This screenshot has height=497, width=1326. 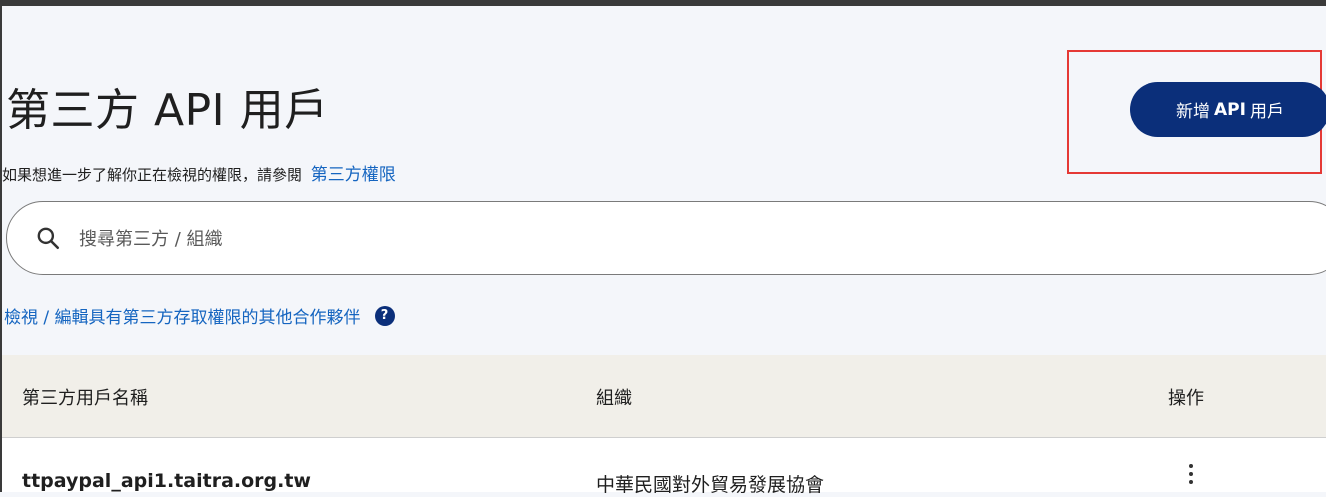 What do you see at coordinates (152, 175) in the screenshot?
I see `subtitle-text: 如果想進一步了解你正在檢視的權限，請參閱` at bounding box center [152, 175].